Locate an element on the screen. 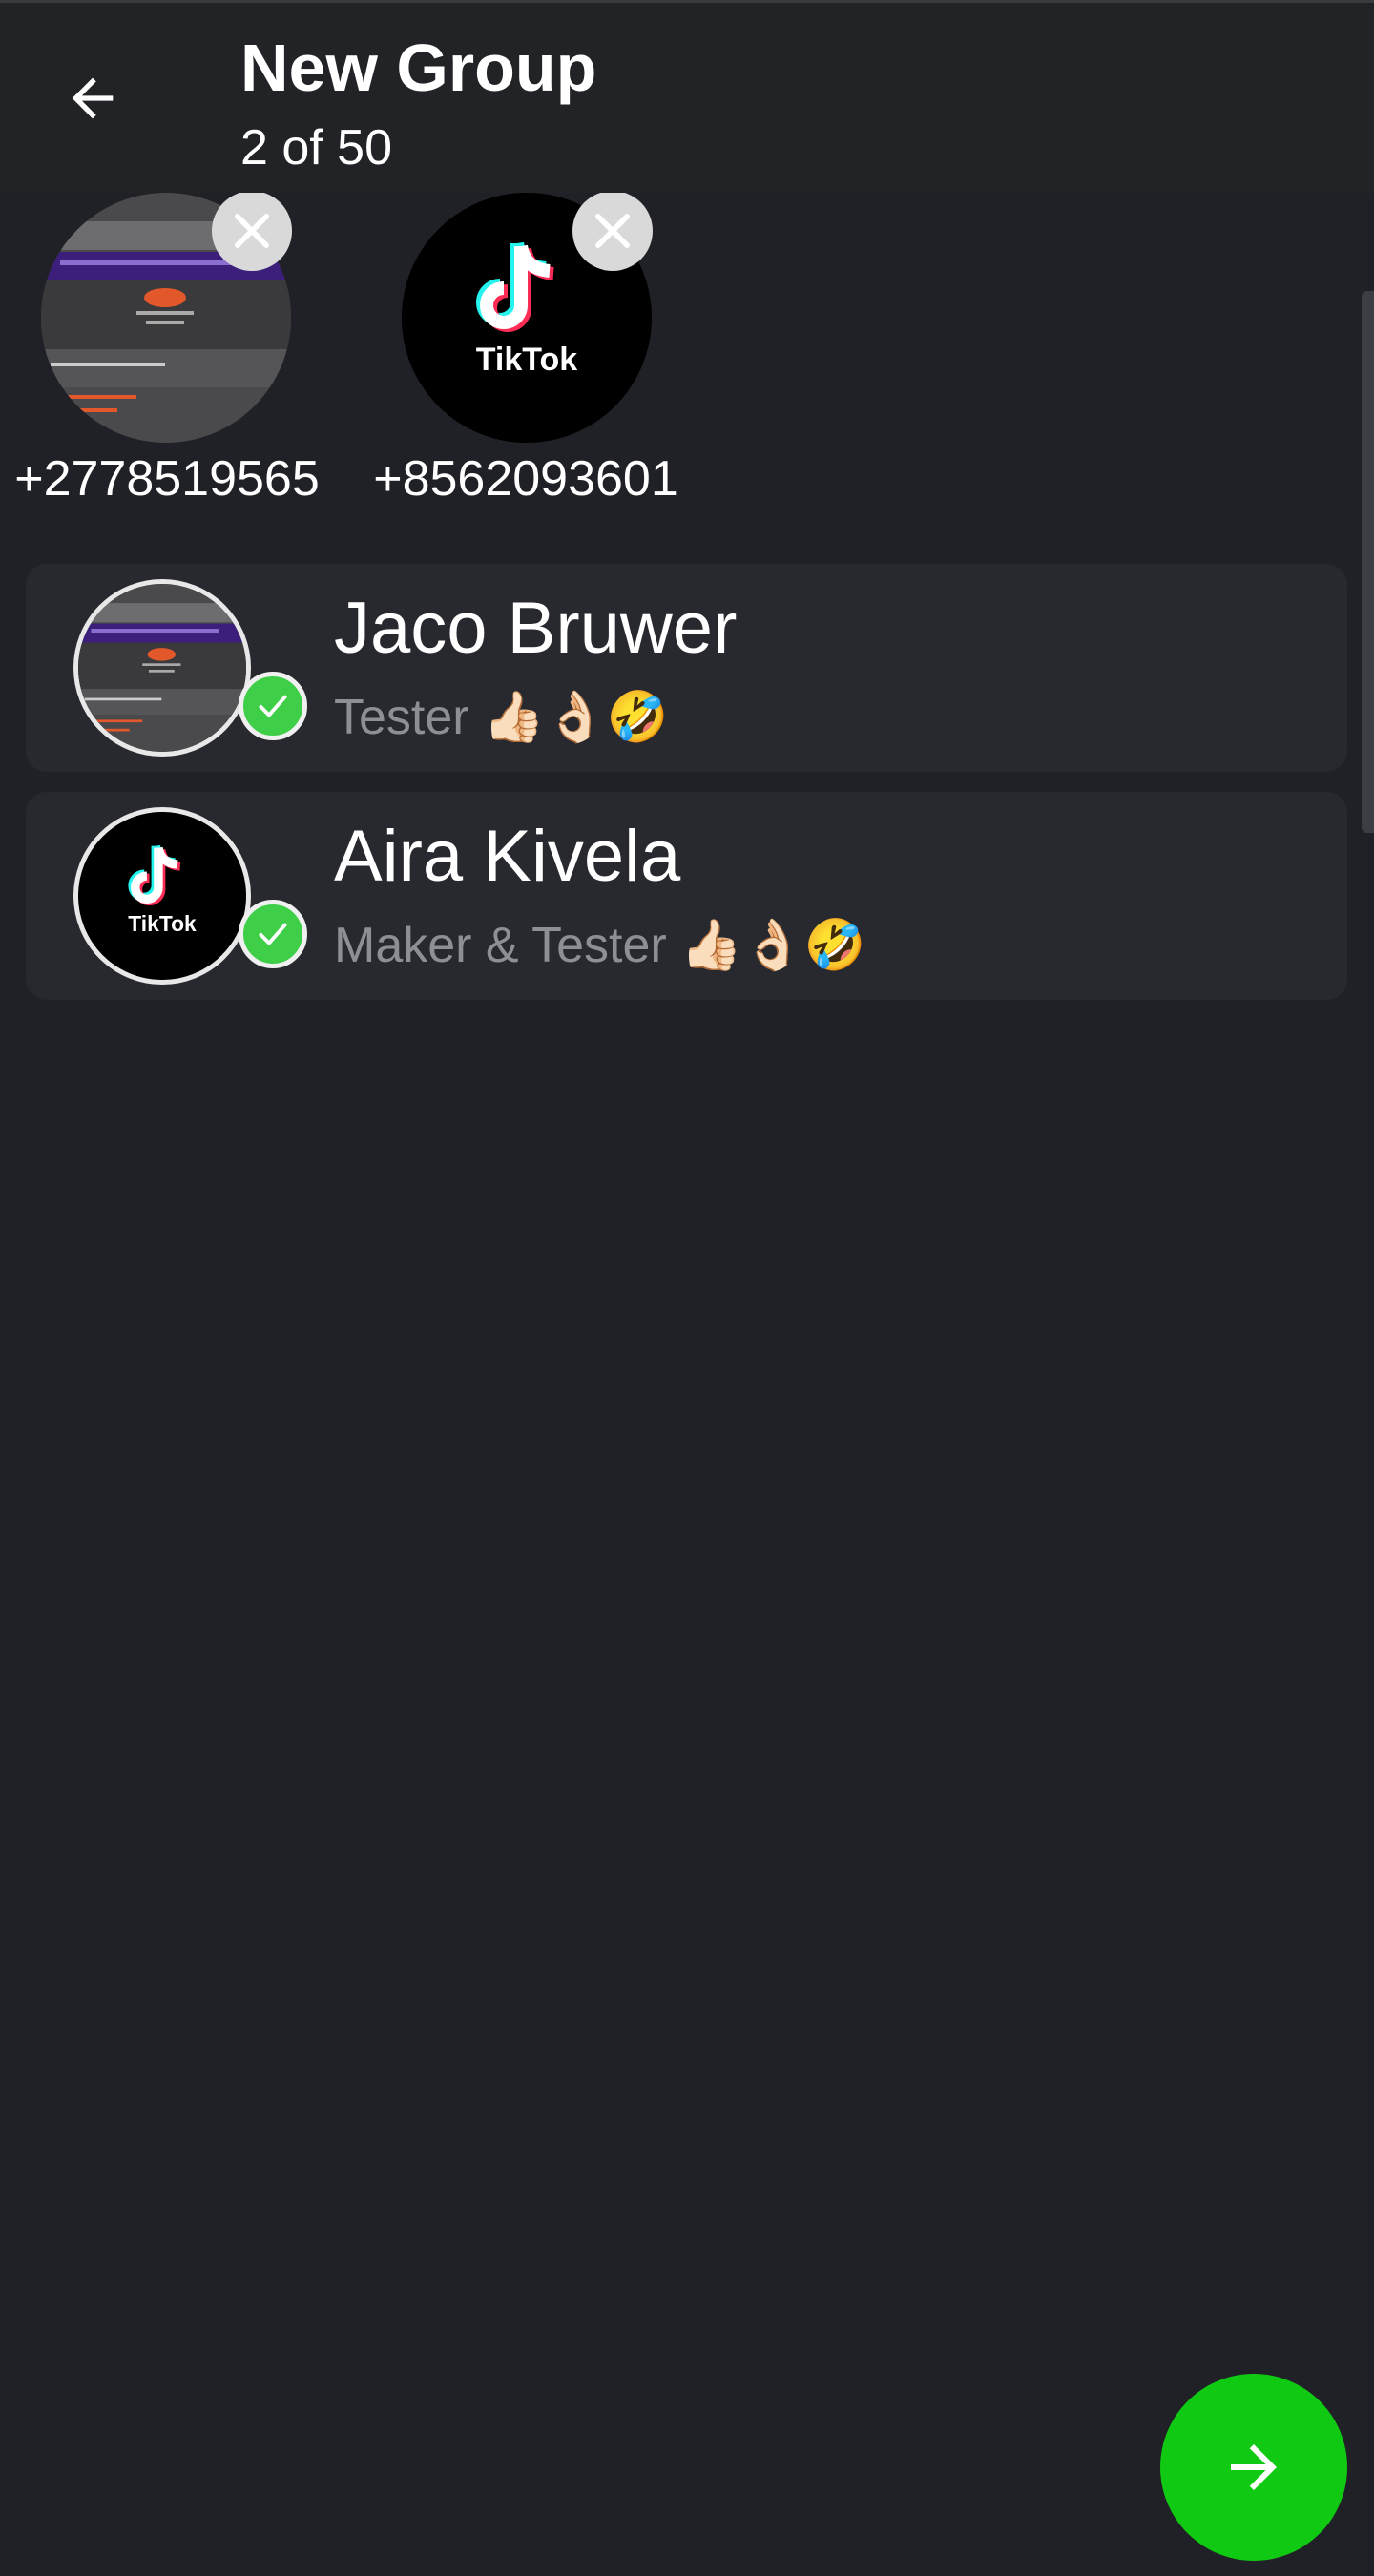 The height and width of the screenshot is (2576, 1374). member-count: 2 of 50 is located at coordinates (316, 148).